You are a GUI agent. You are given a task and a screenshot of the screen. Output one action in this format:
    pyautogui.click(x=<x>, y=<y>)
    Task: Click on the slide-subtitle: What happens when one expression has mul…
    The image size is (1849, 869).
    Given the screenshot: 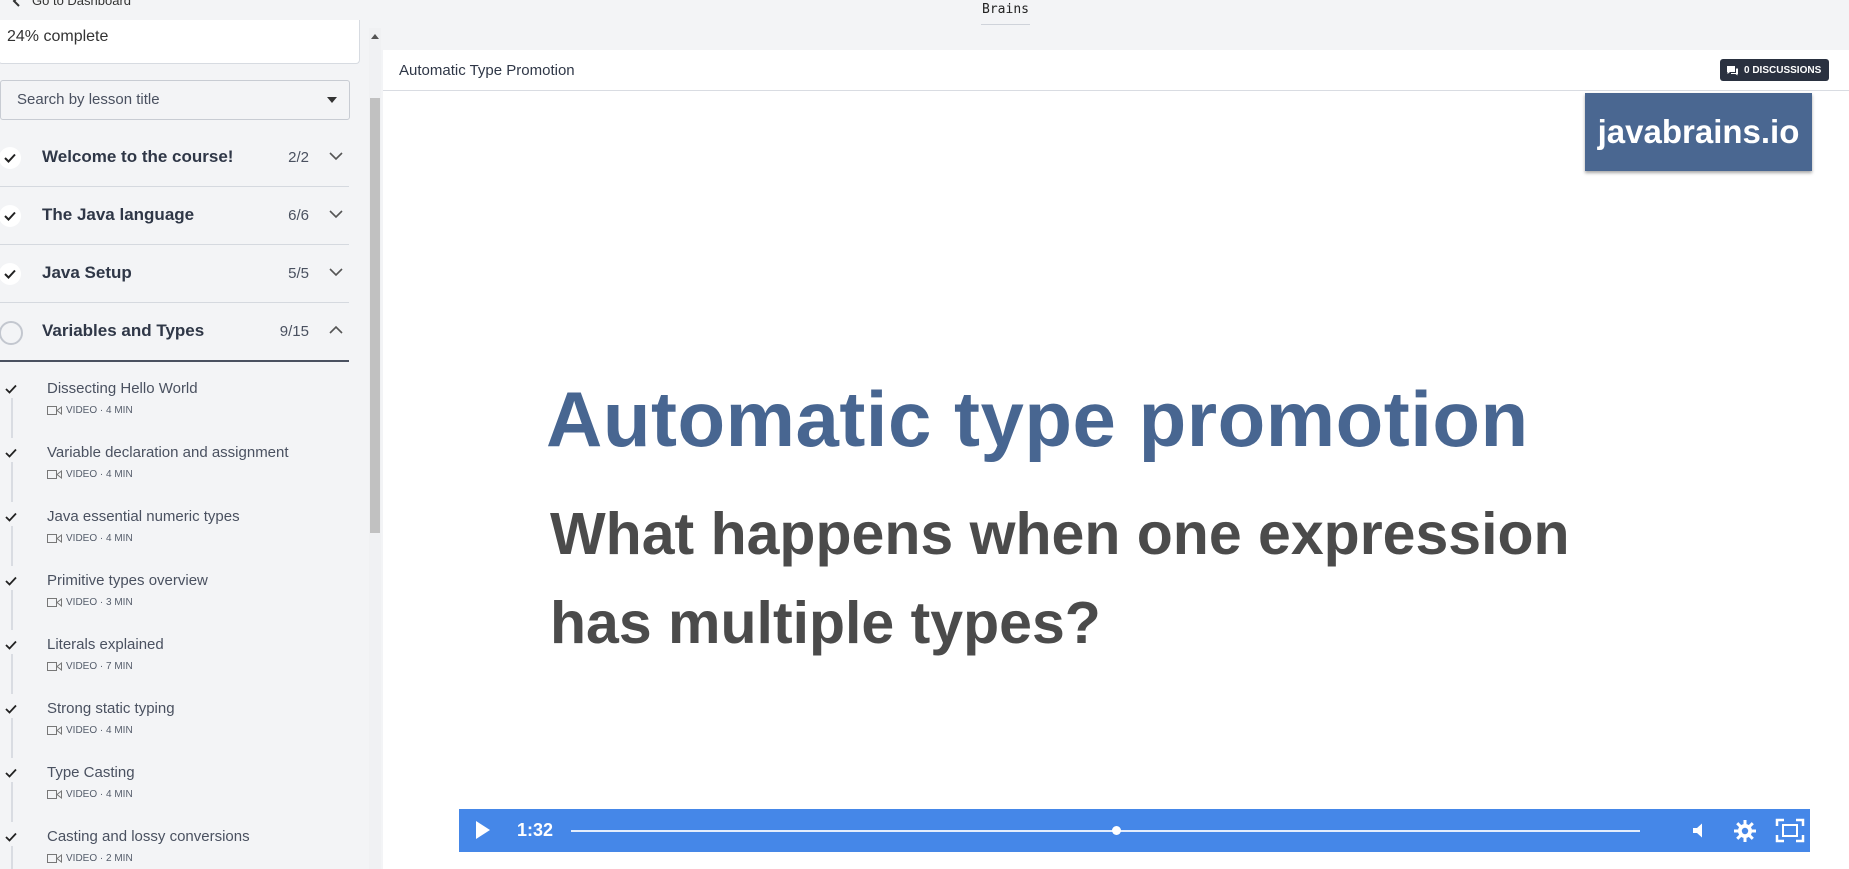 What is the action you would take?
    pyautogui.click(x=1060, y=579)
    